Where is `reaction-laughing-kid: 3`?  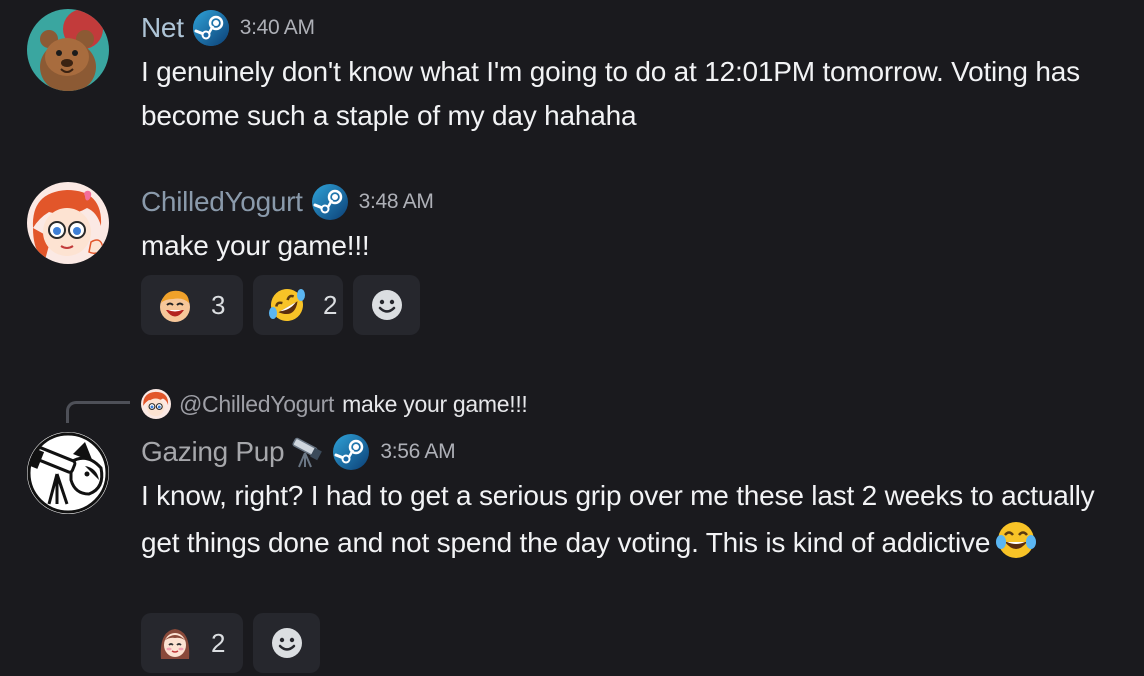
reaction-laughing-kid: 3 is located at coordinates (192, 305).